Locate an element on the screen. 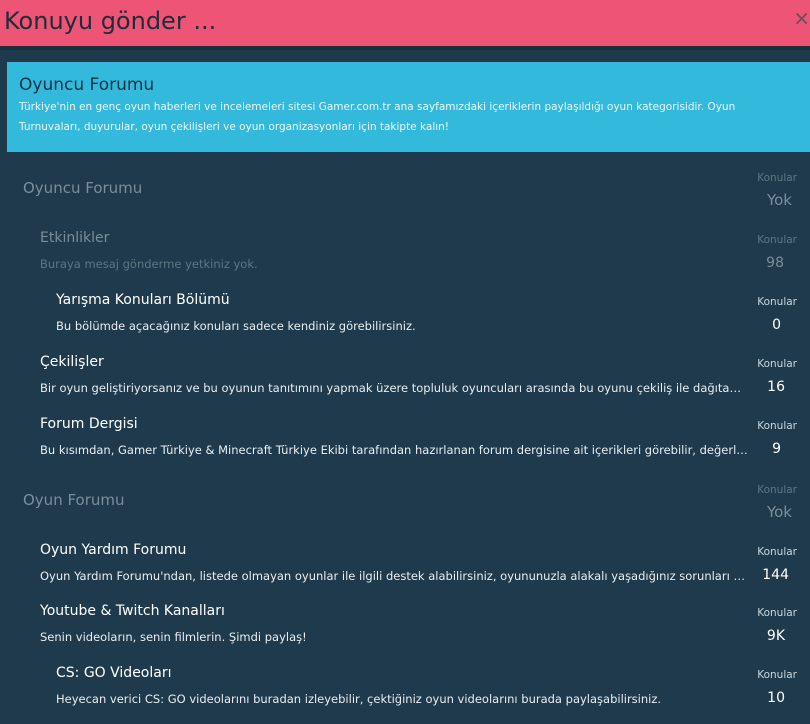 The width and height of the screenshot is (810, 724). stat-value: 16 is located at coordinates (776, 387).